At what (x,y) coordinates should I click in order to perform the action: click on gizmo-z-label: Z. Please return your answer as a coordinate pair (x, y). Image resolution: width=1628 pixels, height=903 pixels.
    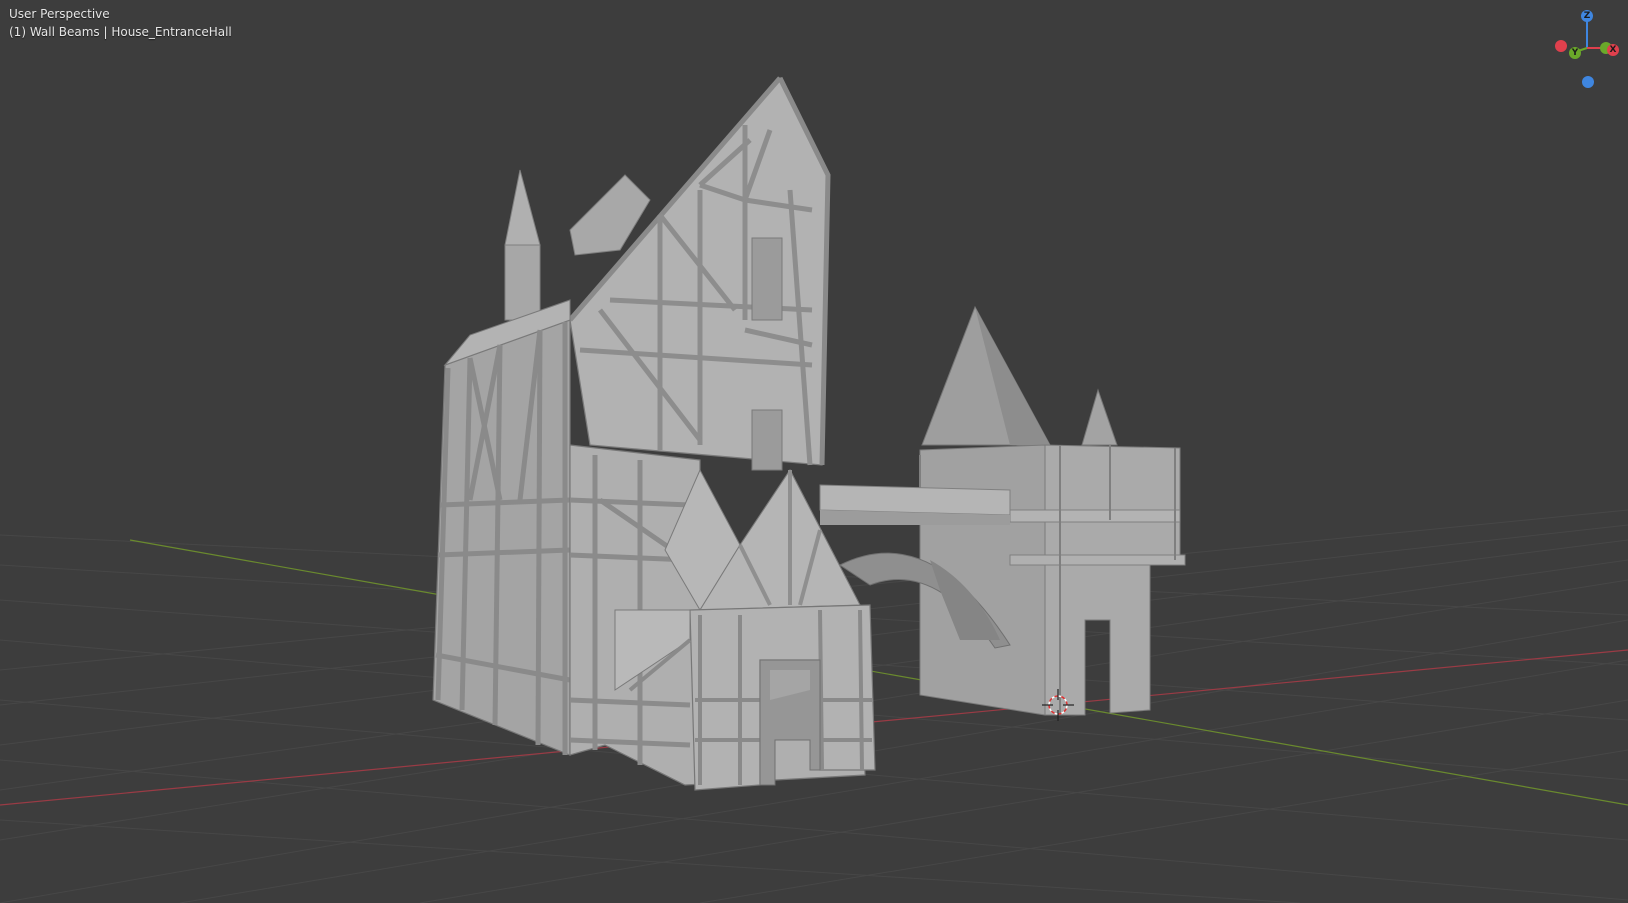
    Looking at the image, I should click on (1587, 16).